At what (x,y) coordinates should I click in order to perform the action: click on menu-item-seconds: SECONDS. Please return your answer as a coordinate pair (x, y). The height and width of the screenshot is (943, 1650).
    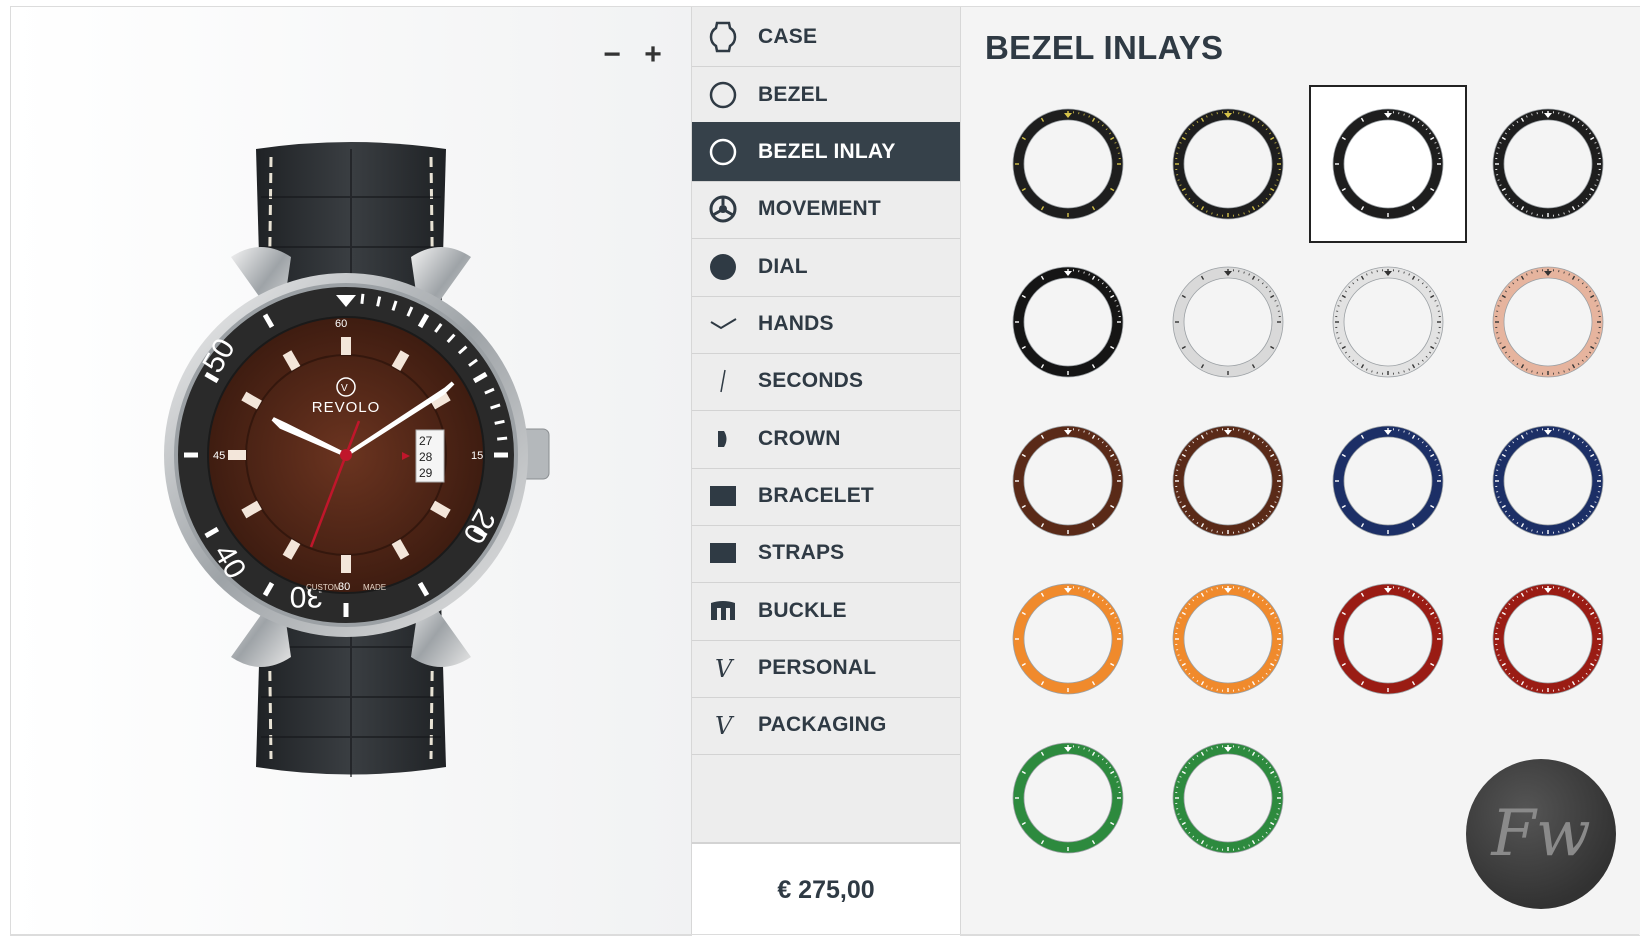
    Looking at the image, I should click on (826, 381).